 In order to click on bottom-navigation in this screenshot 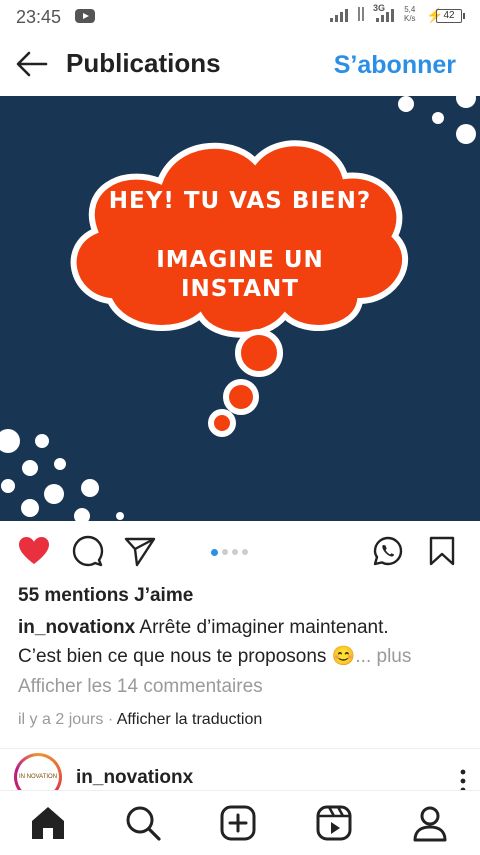, I will do `click(240, 822)`.